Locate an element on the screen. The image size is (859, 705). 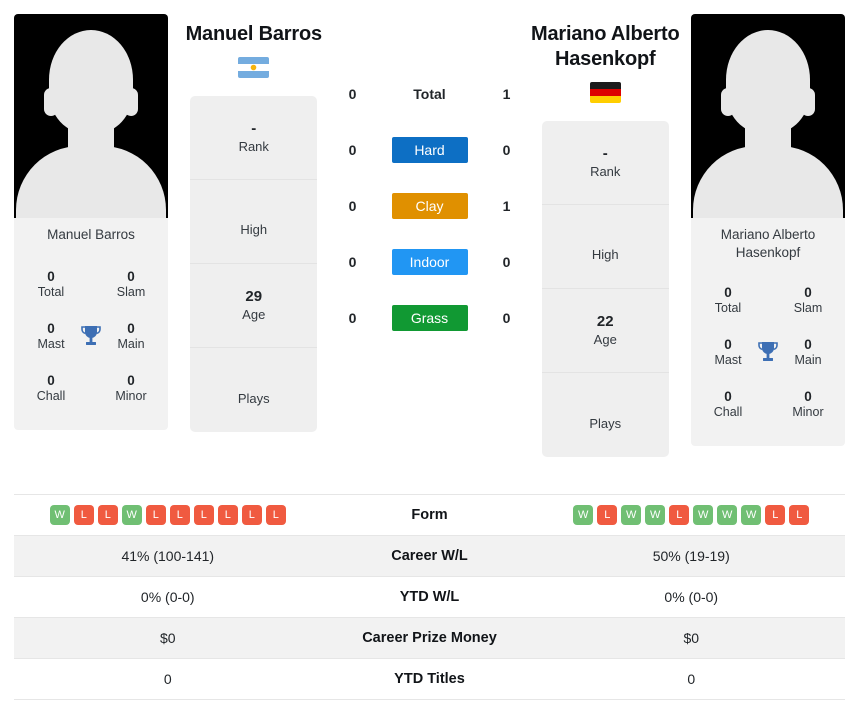
surface-badge-hard: Hard is located at coordinates (429, 150).